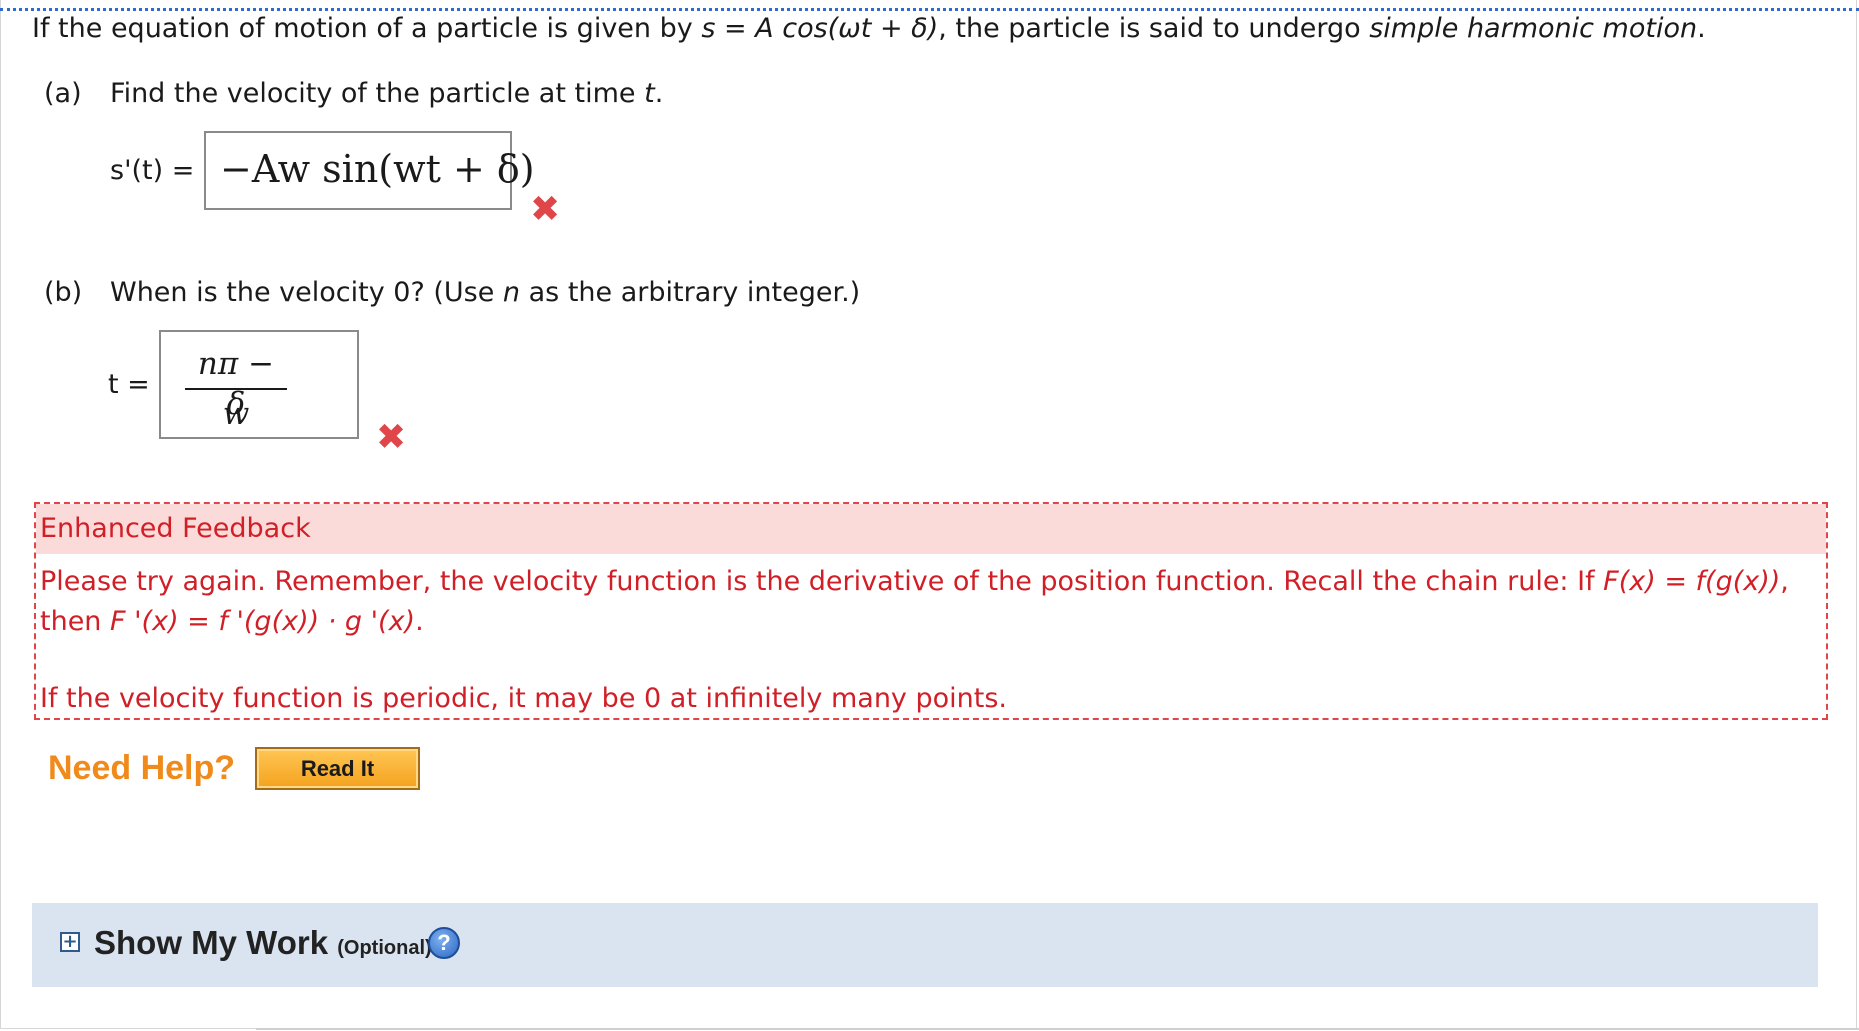 The image size is (1859, 1031). I want to click on part-b-denominator: w, so click(236, 414).